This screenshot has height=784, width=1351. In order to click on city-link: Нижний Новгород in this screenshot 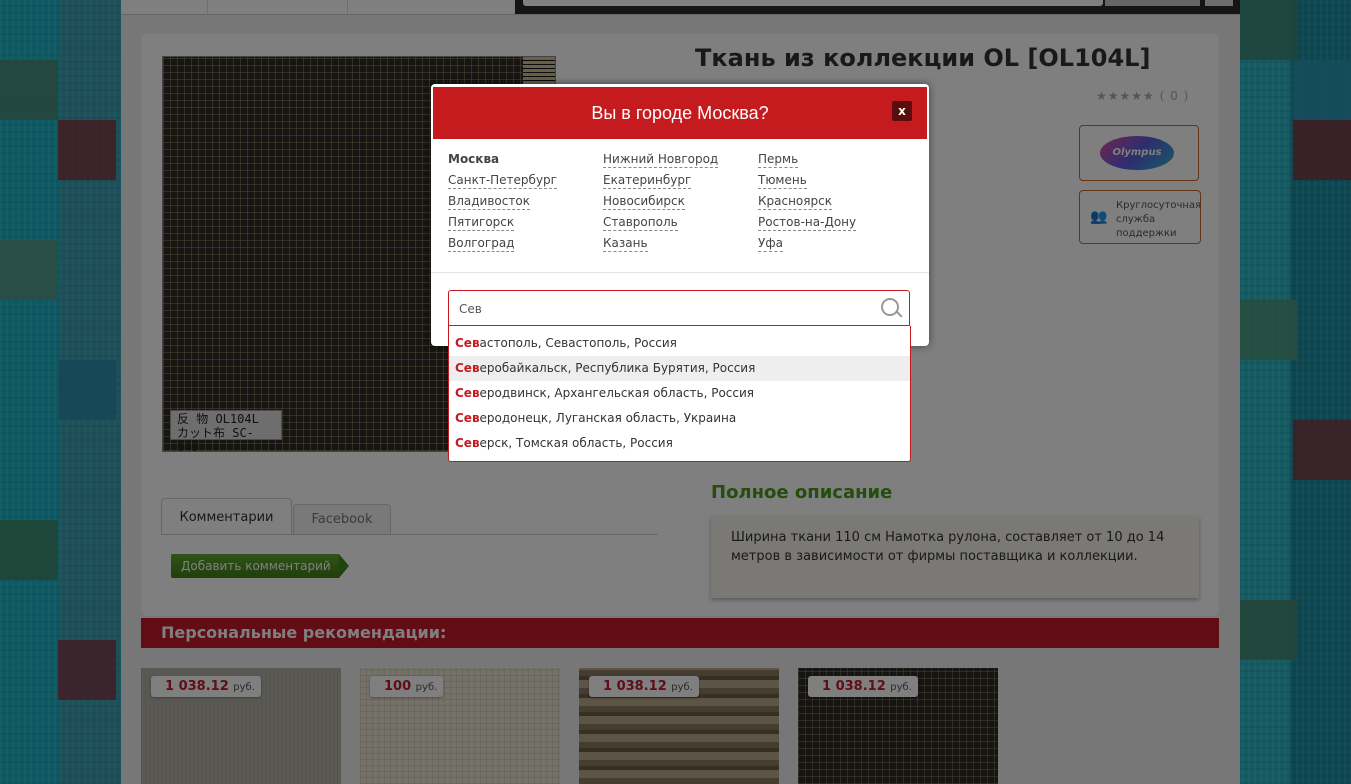, I will do `click(661, 160)`.